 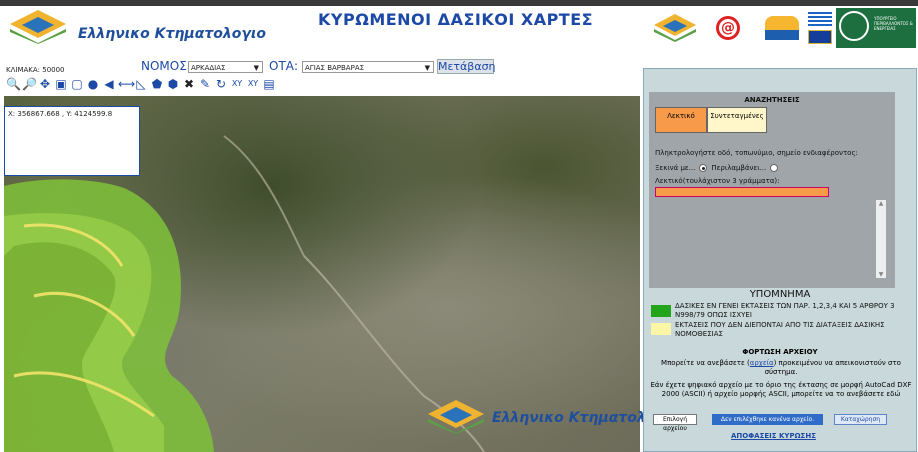 I want to click on polygon-icon: ⬟, so click(x=157, y=84).